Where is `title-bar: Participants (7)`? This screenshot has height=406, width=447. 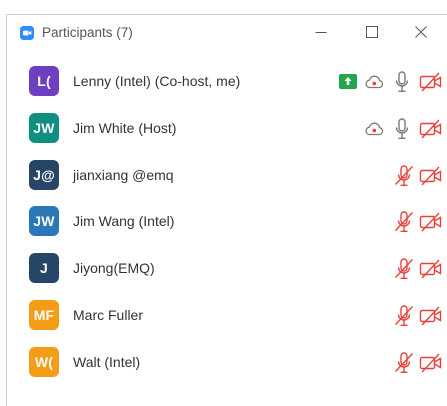 title-bar: Participants (7) is located at coordinates (227, 32).